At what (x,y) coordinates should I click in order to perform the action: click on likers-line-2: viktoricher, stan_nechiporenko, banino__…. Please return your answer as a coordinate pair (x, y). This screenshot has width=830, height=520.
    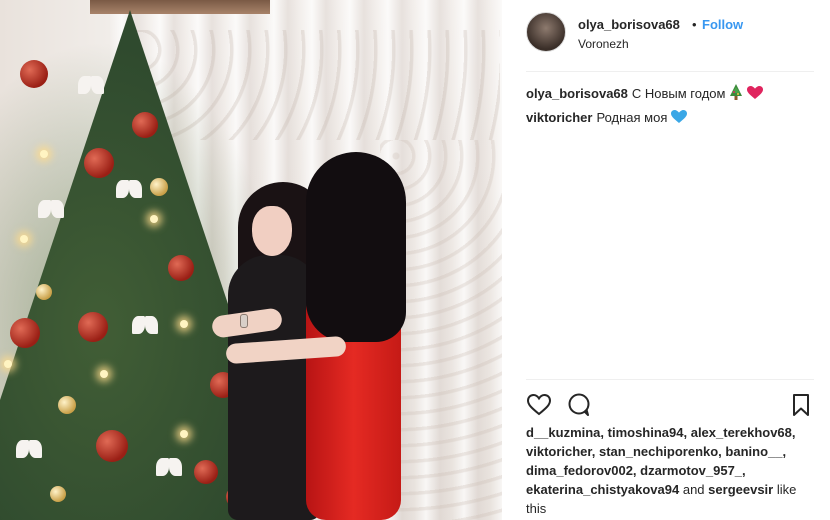
    Looking at the image, I should click on (656, 451).